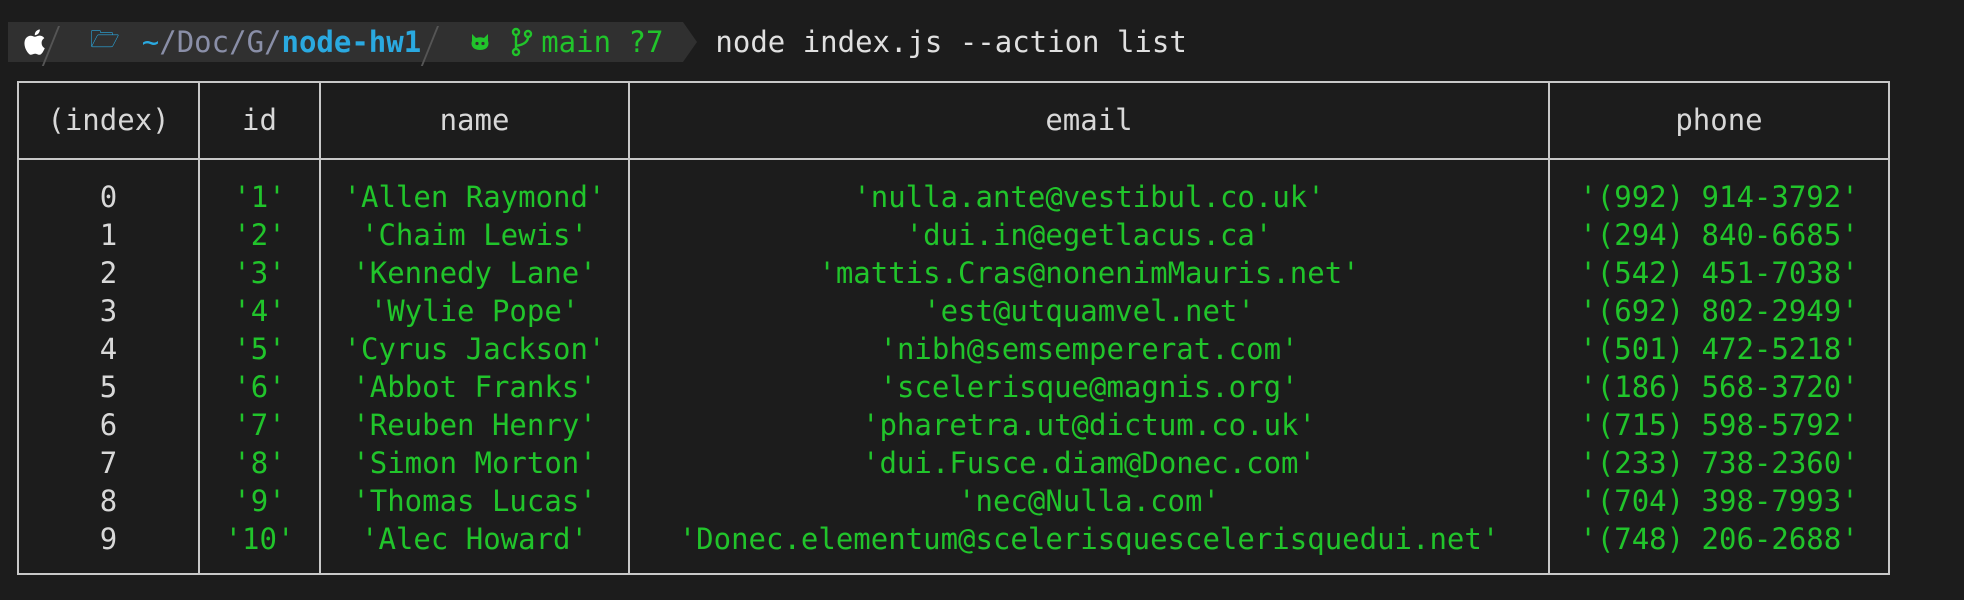 This screenshot has height=600, width=1964. What do you see at coordinates (259, 463) in the screenshot?
I see `table-cell-id: '8'` at bounding box center [259, 463].